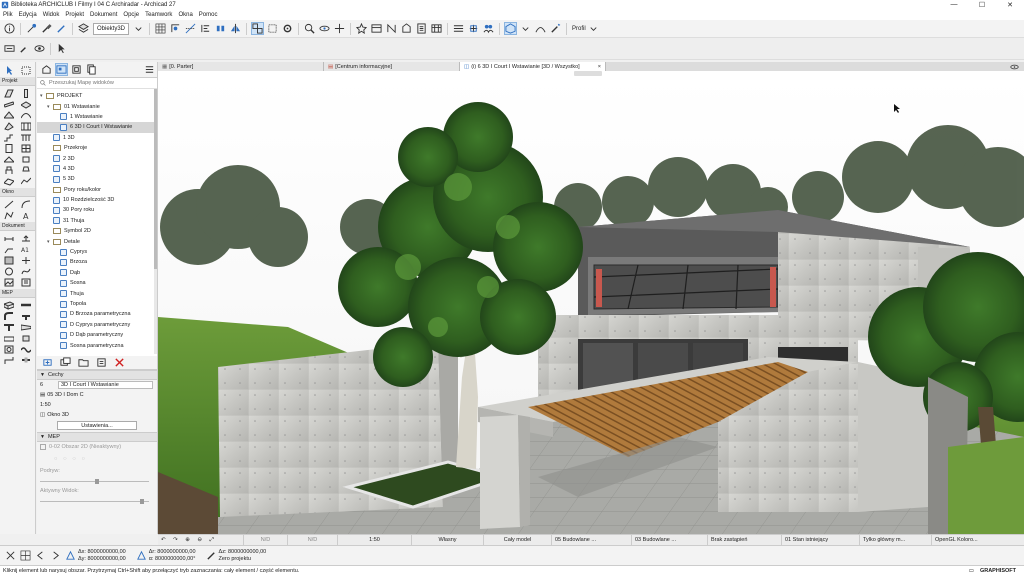 Image resolution: width=1024 pixels, height=576 pixels. I want to click on door-tool-icon, so click(9, 148).